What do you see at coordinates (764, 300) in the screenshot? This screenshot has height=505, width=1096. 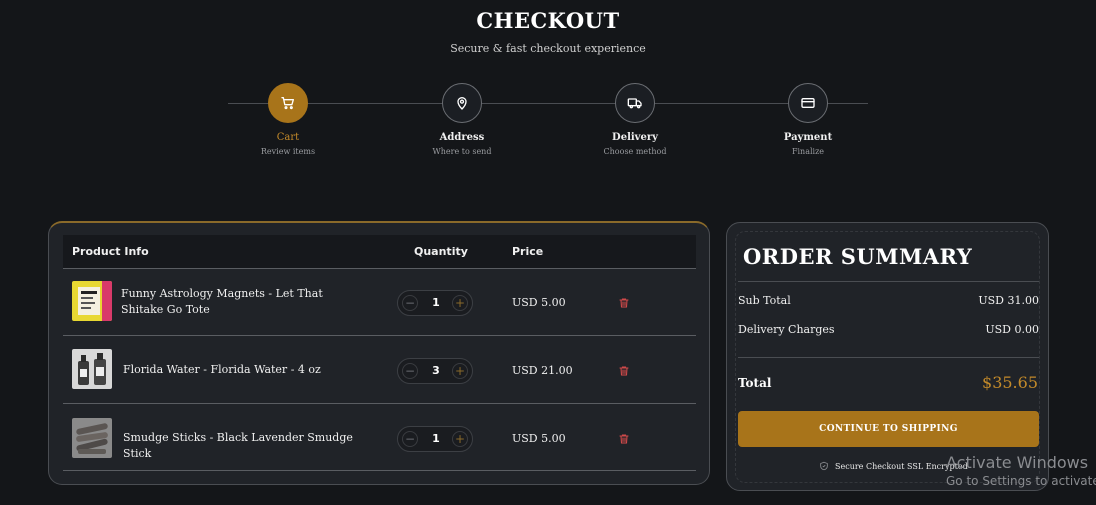 I see `subtotal-label: Sub Total` at bounding box center [764, 300].